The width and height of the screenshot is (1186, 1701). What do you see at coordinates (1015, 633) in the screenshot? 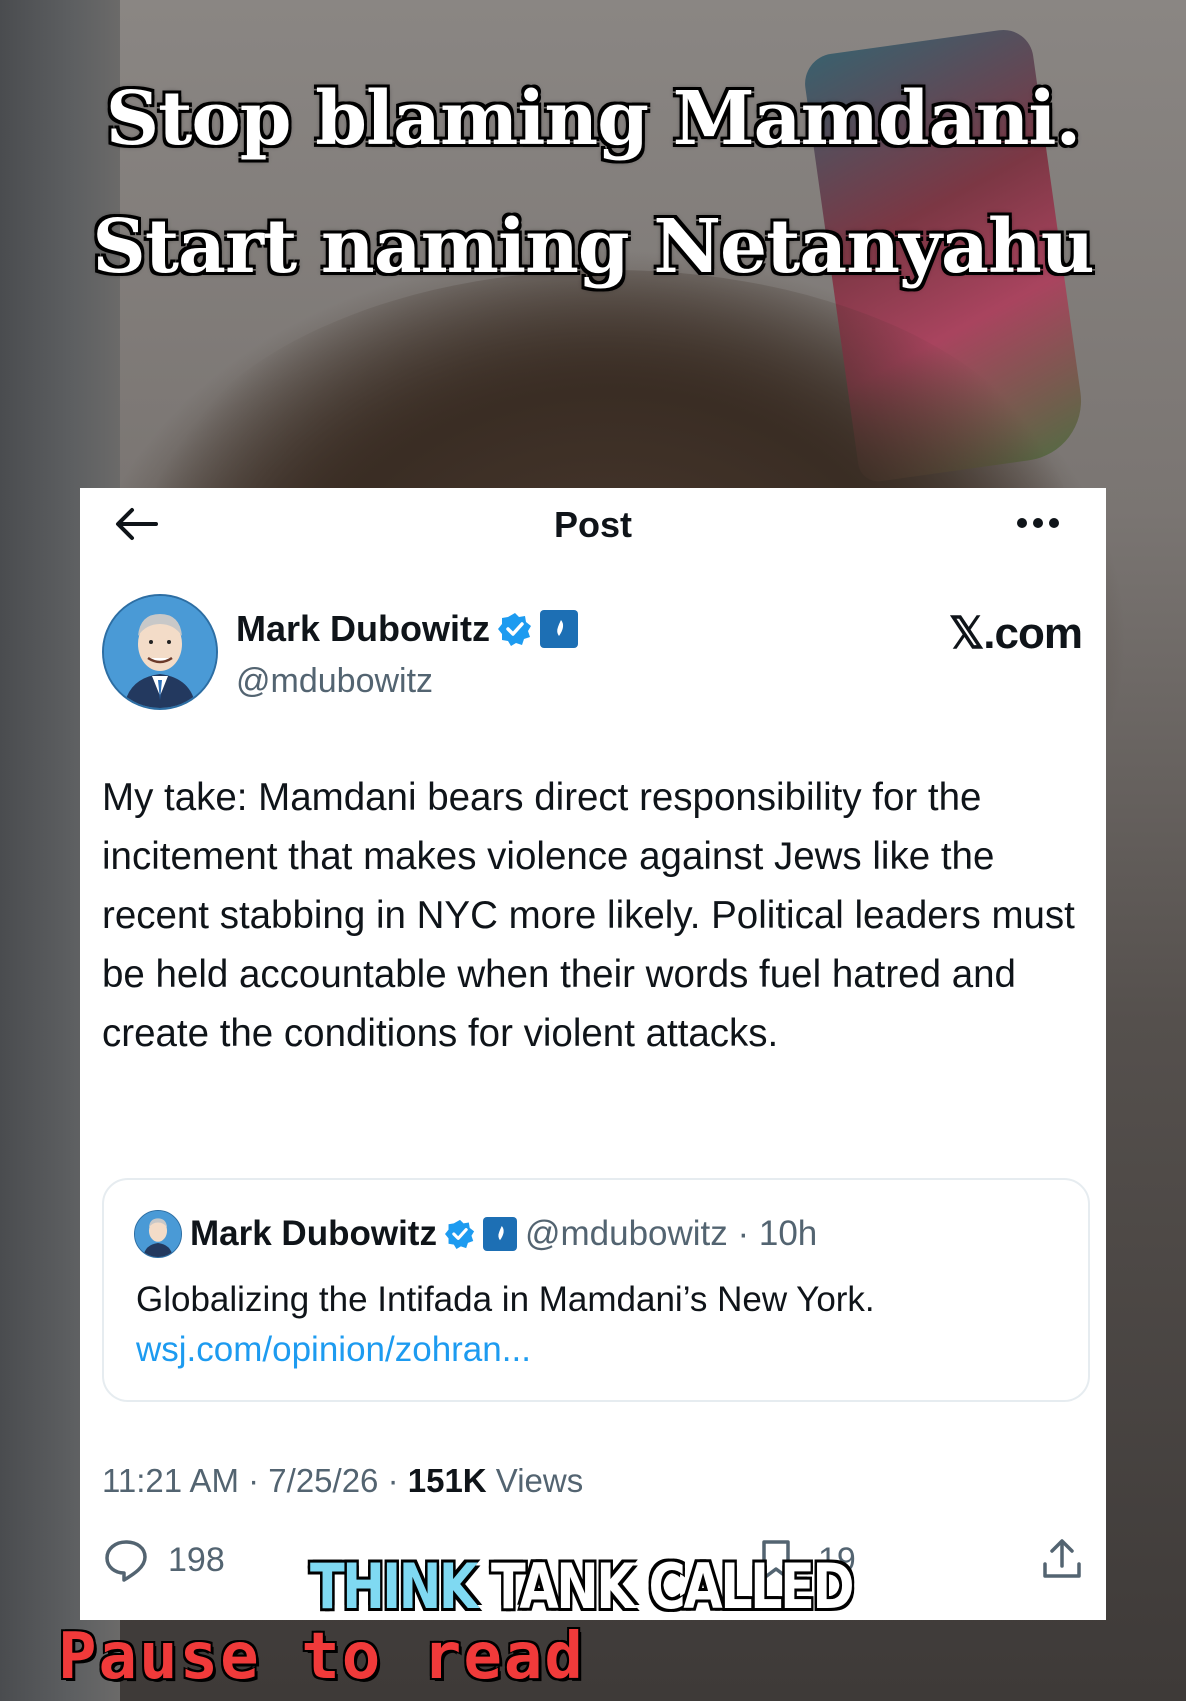
I see `x-com-watermark: 𝕏.com` at bounding box center [1015, 633].